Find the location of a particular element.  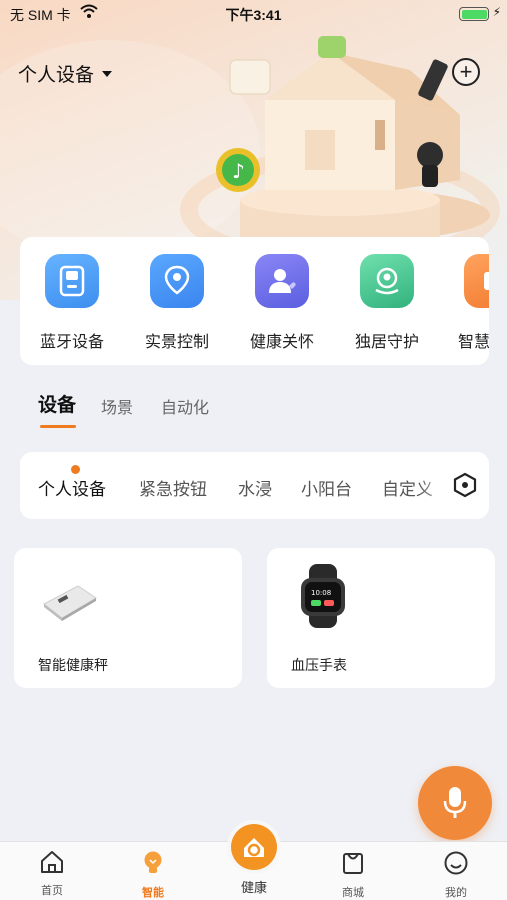

quick-action-guardian: 独居守护 is located at coordinates (387, 303).